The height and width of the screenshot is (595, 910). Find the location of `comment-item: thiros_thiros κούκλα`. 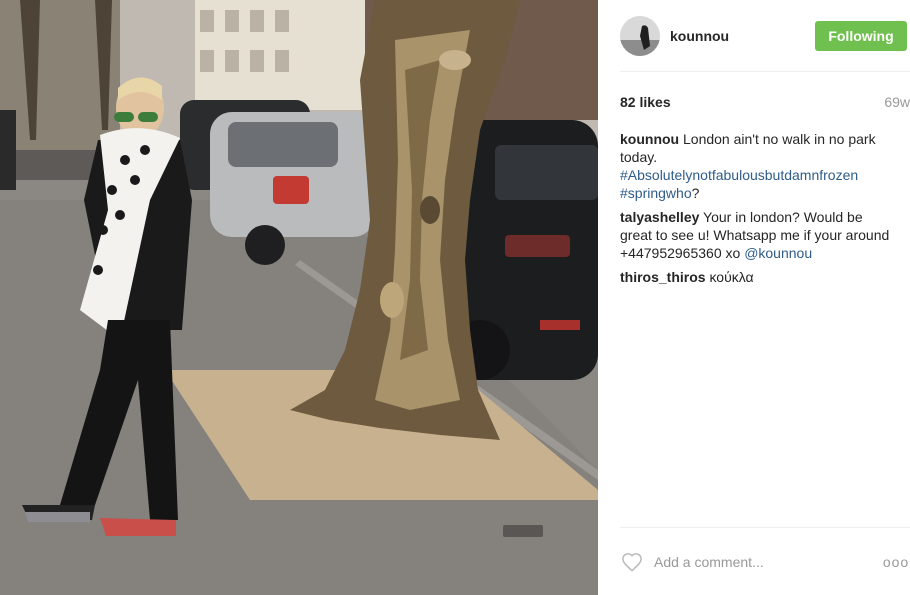

comment-item: thiros_thiros κούκλα is located at coordinates (759, 277).